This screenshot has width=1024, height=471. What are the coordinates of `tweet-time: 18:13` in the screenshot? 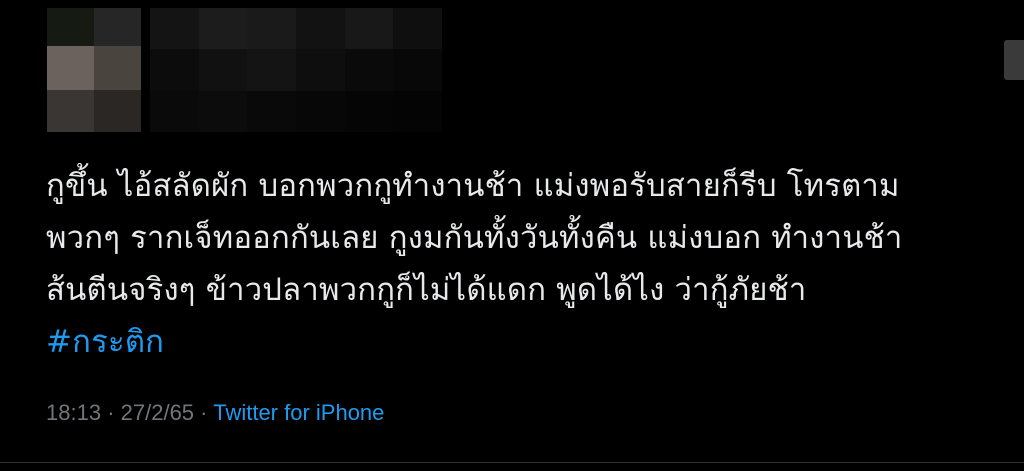 It's located at (73, 412).